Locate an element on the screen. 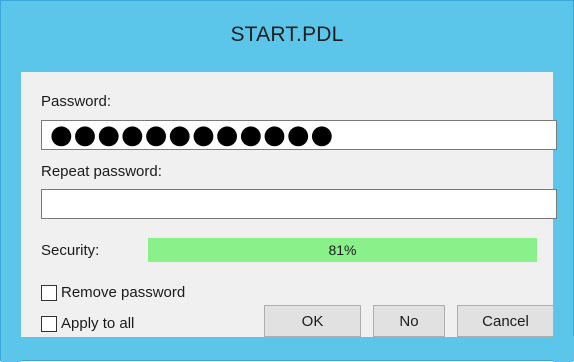 This screenshot has height=362, width=574. ok-button: OK is located at coordinates (312, 321).